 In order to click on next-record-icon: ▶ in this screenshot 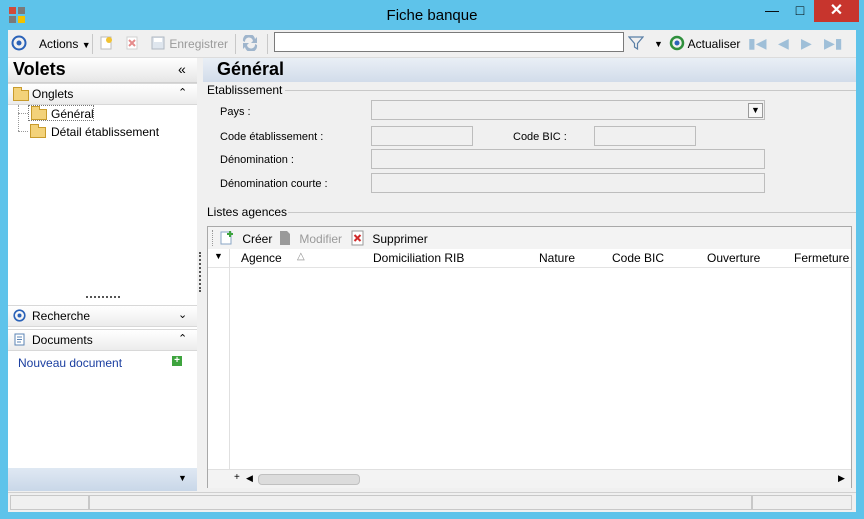, I will do `click(806, 43)`.